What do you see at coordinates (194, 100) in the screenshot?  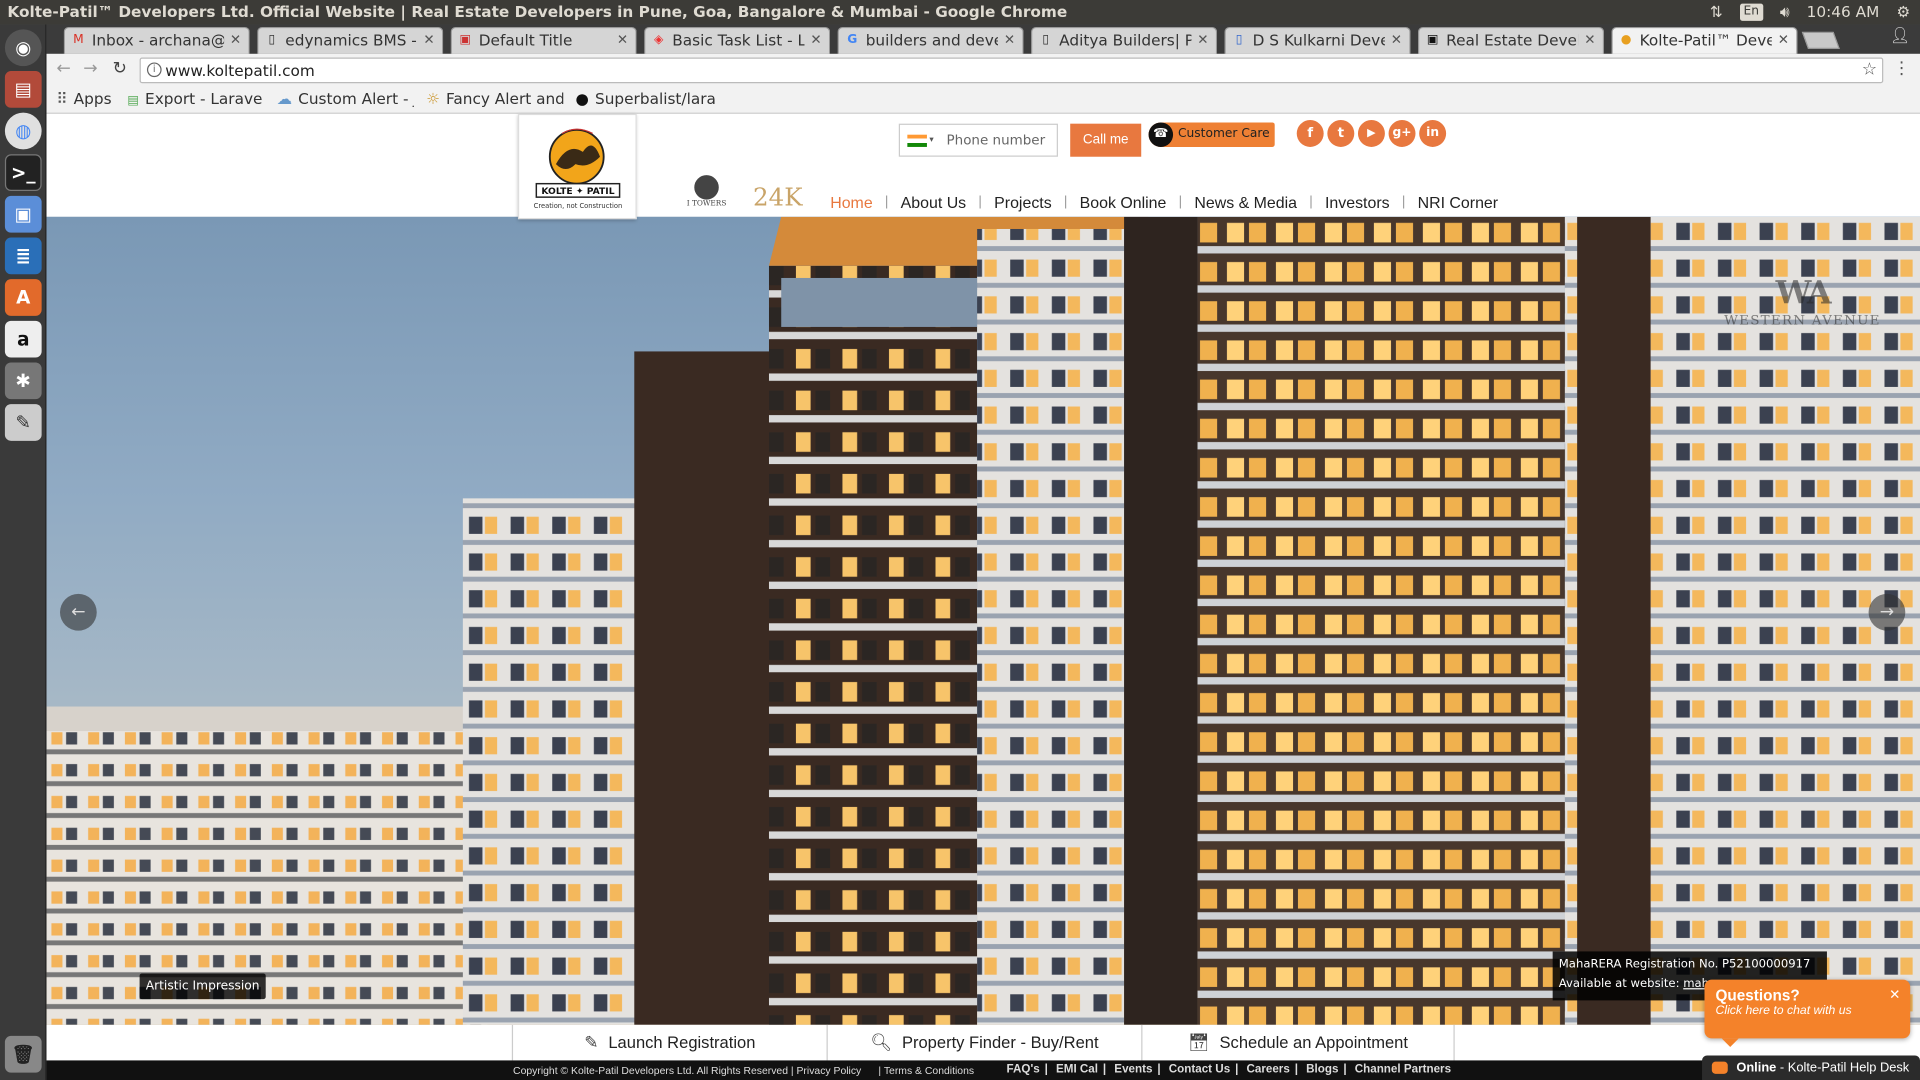 I see `bookmark-item: ▤ Export - Laravel` at bounding box center [194, 100].